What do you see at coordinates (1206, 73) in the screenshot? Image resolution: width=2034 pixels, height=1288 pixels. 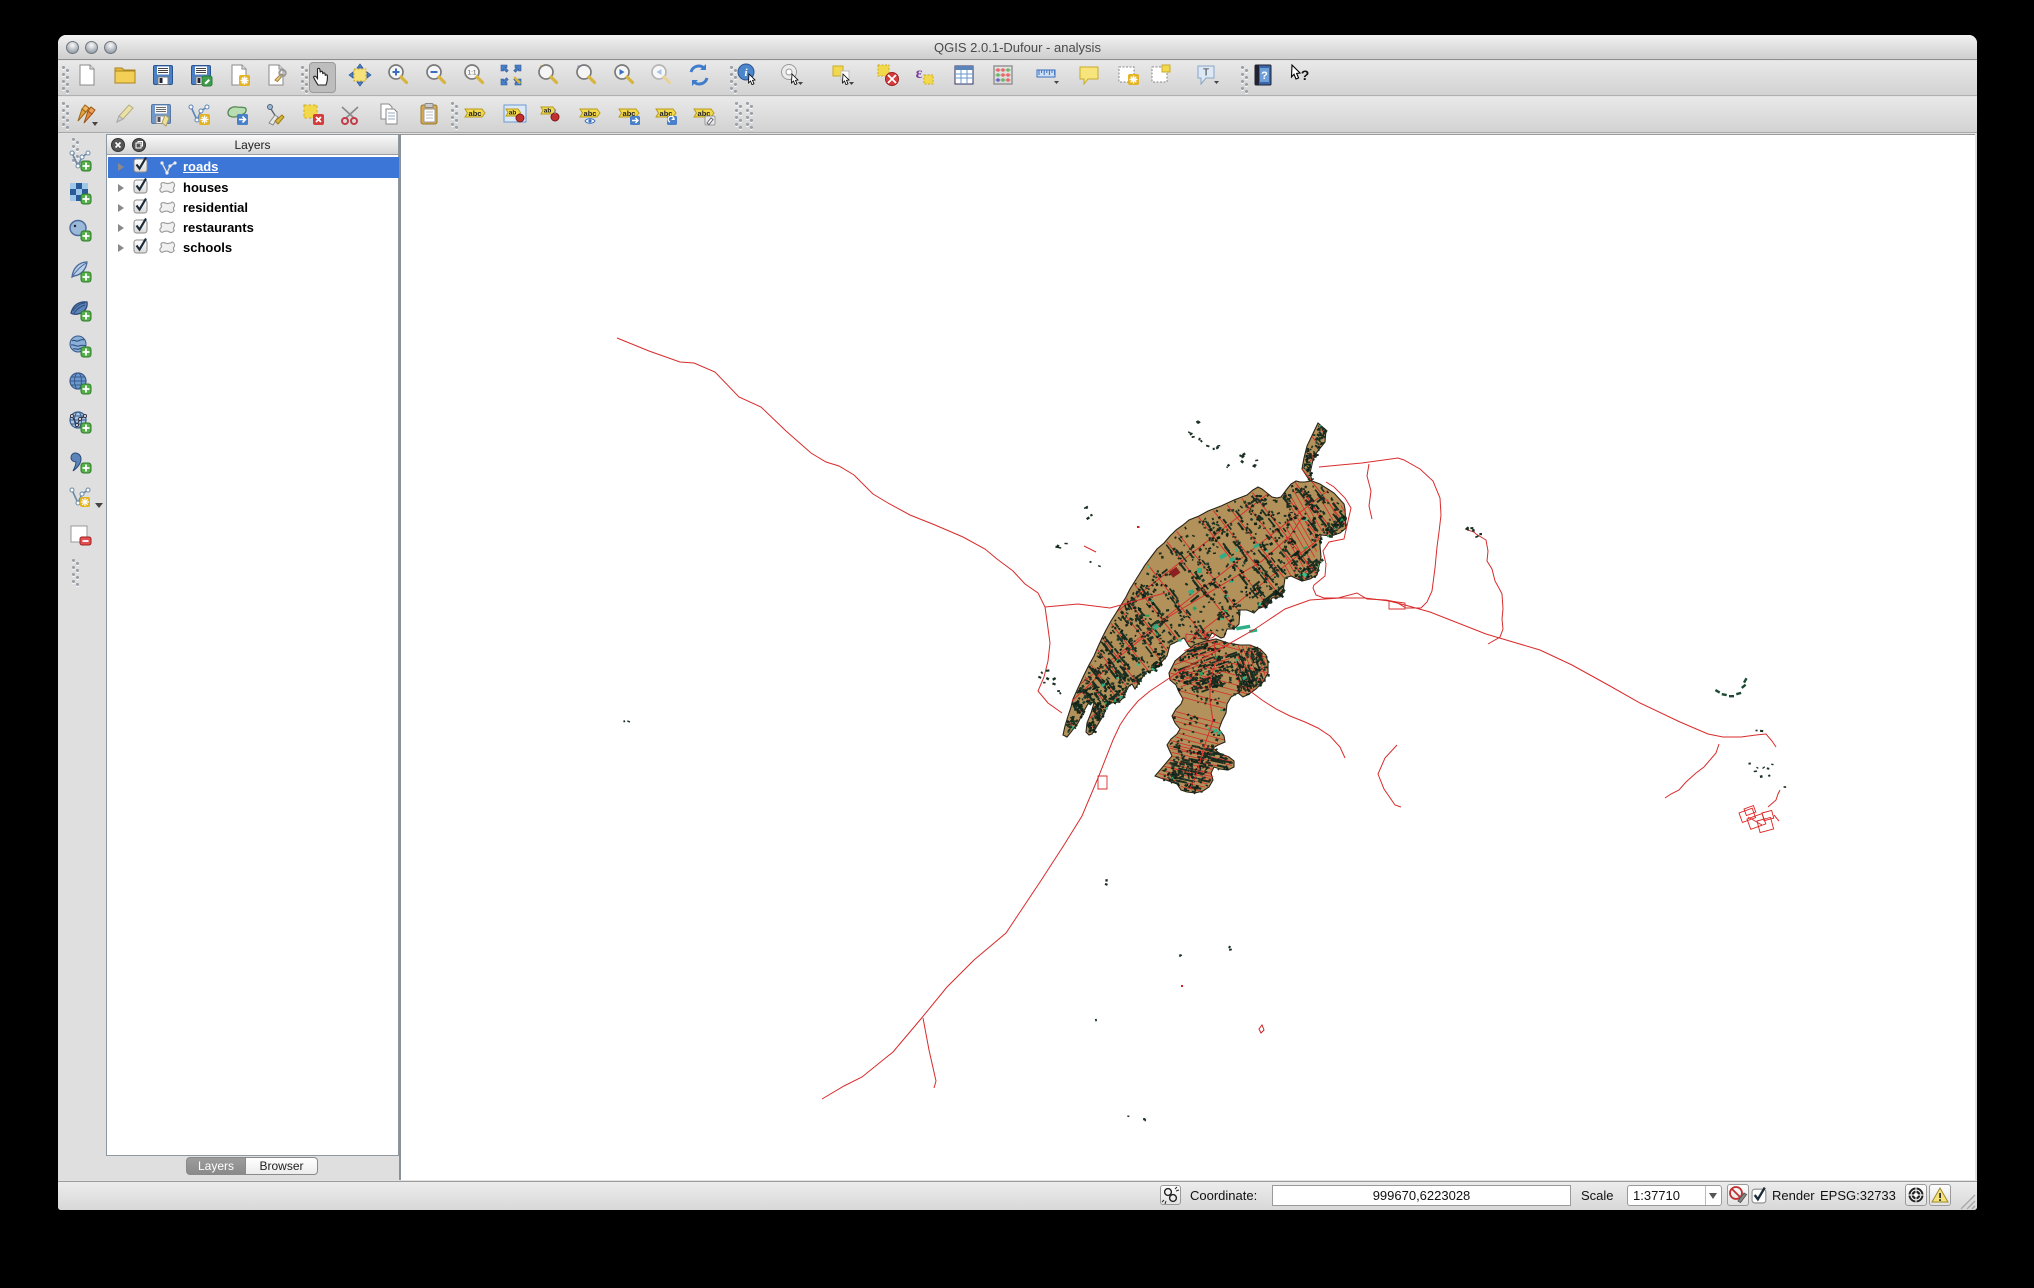 I see `svg-text: T` at bounding box center [1206, 73].